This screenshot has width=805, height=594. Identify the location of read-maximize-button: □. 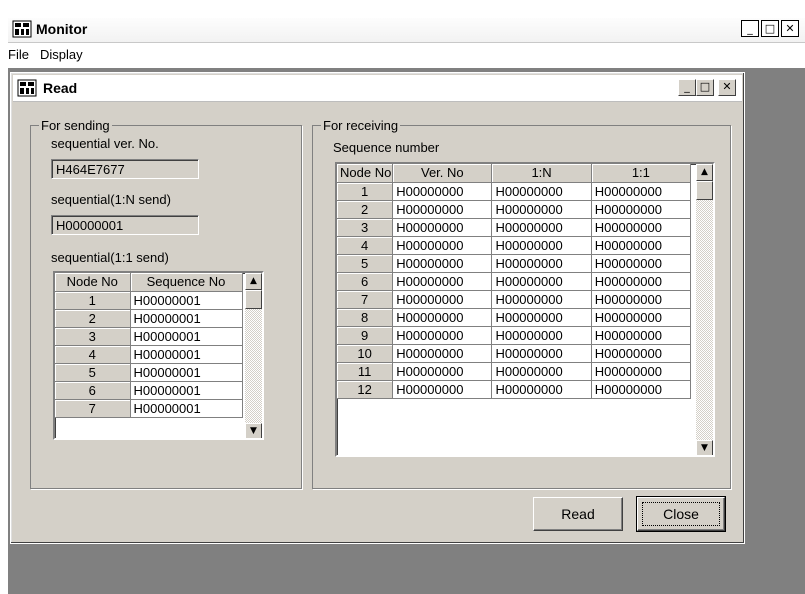
(705, 87).